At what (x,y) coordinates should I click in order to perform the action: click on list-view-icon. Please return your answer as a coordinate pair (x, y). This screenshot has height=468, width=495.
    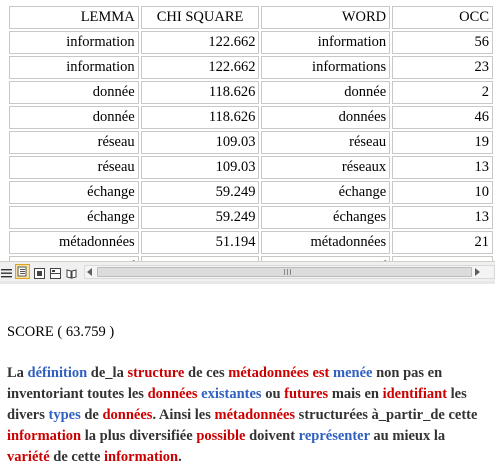
    Looking at the image, I should click on (6, 272).